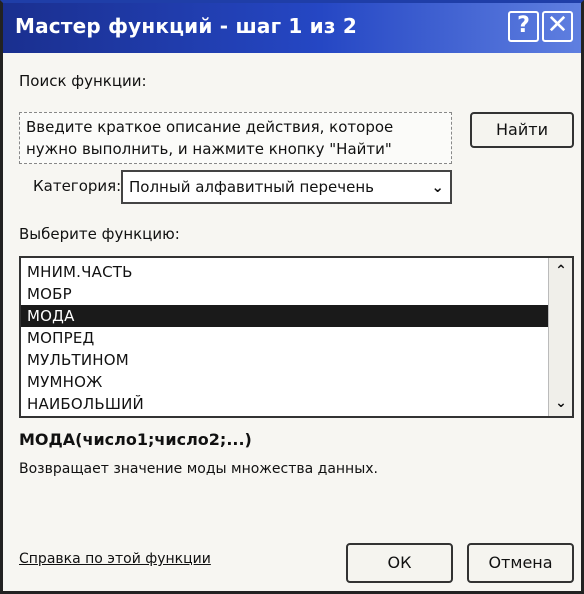 The width and height of the screenshot is (584, 594). I want to click on list-item: МОПРЕД, so click(285, 338).